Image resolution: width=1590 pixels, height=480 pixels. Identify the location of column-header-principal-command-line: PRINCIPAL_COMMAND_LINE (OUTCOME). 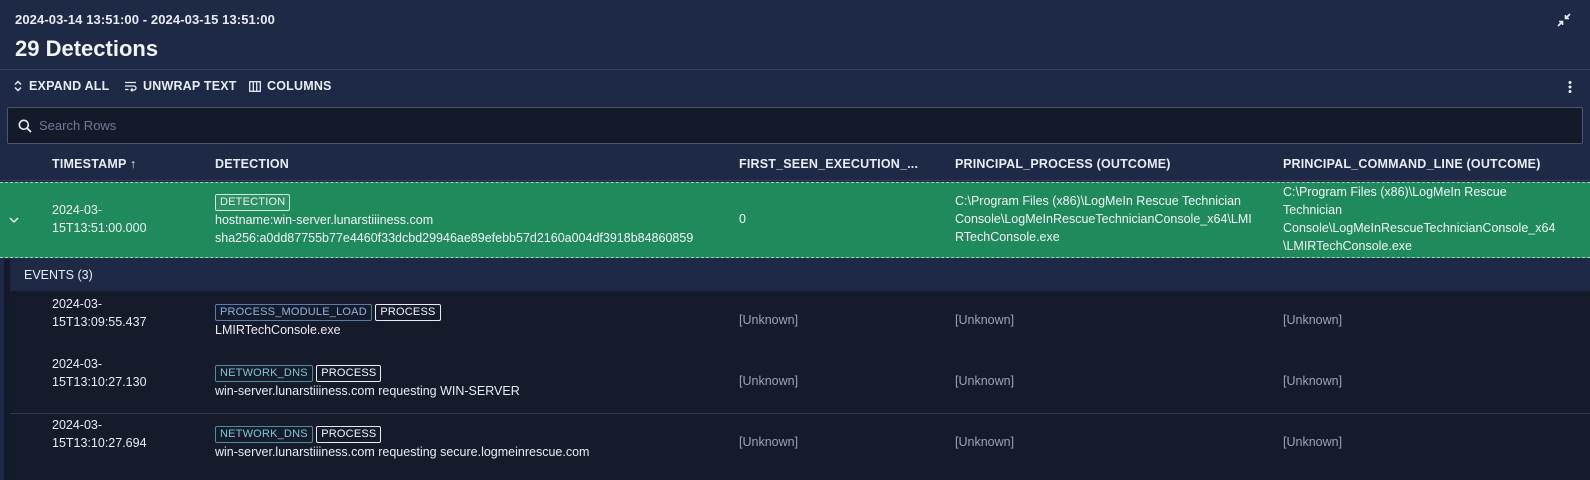
(1412, 164).